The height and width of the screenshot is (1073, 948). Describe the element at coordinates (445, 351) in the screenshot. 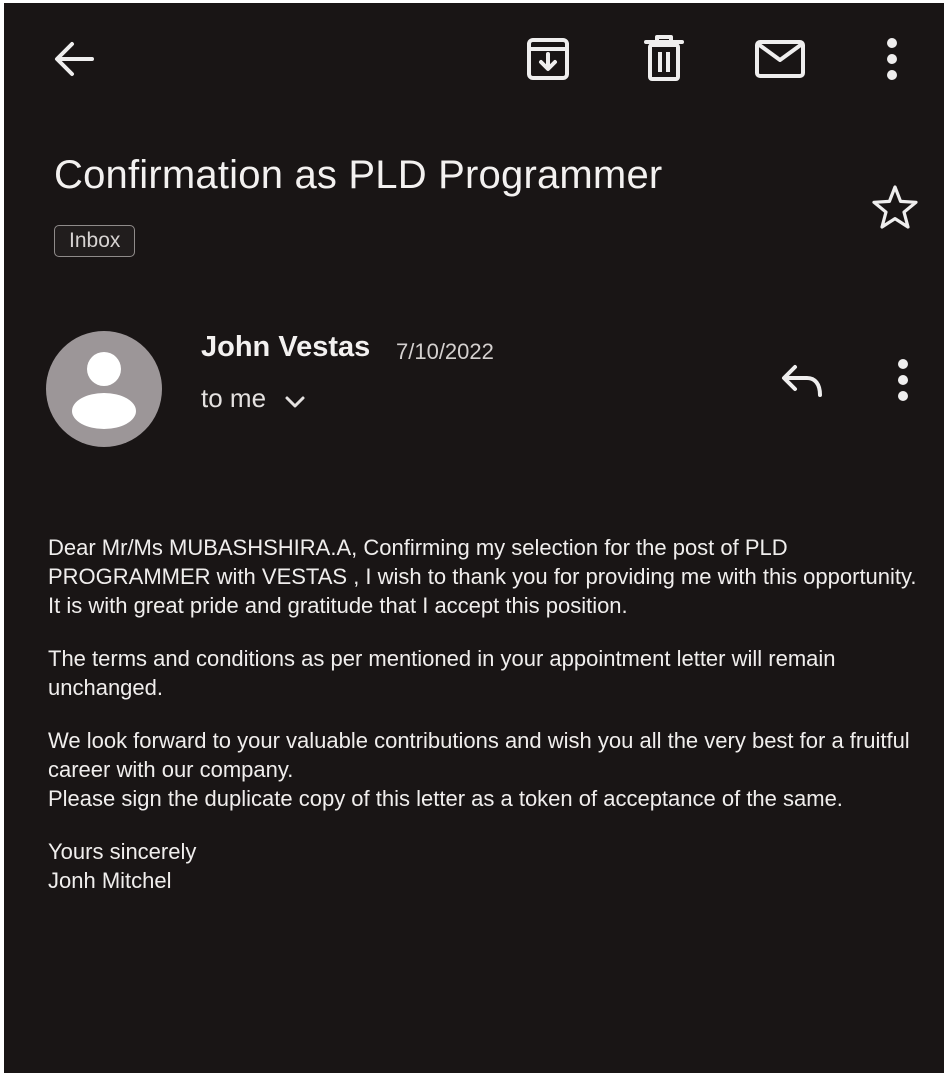

I see `sent-date: 7/10/2022` at that location.